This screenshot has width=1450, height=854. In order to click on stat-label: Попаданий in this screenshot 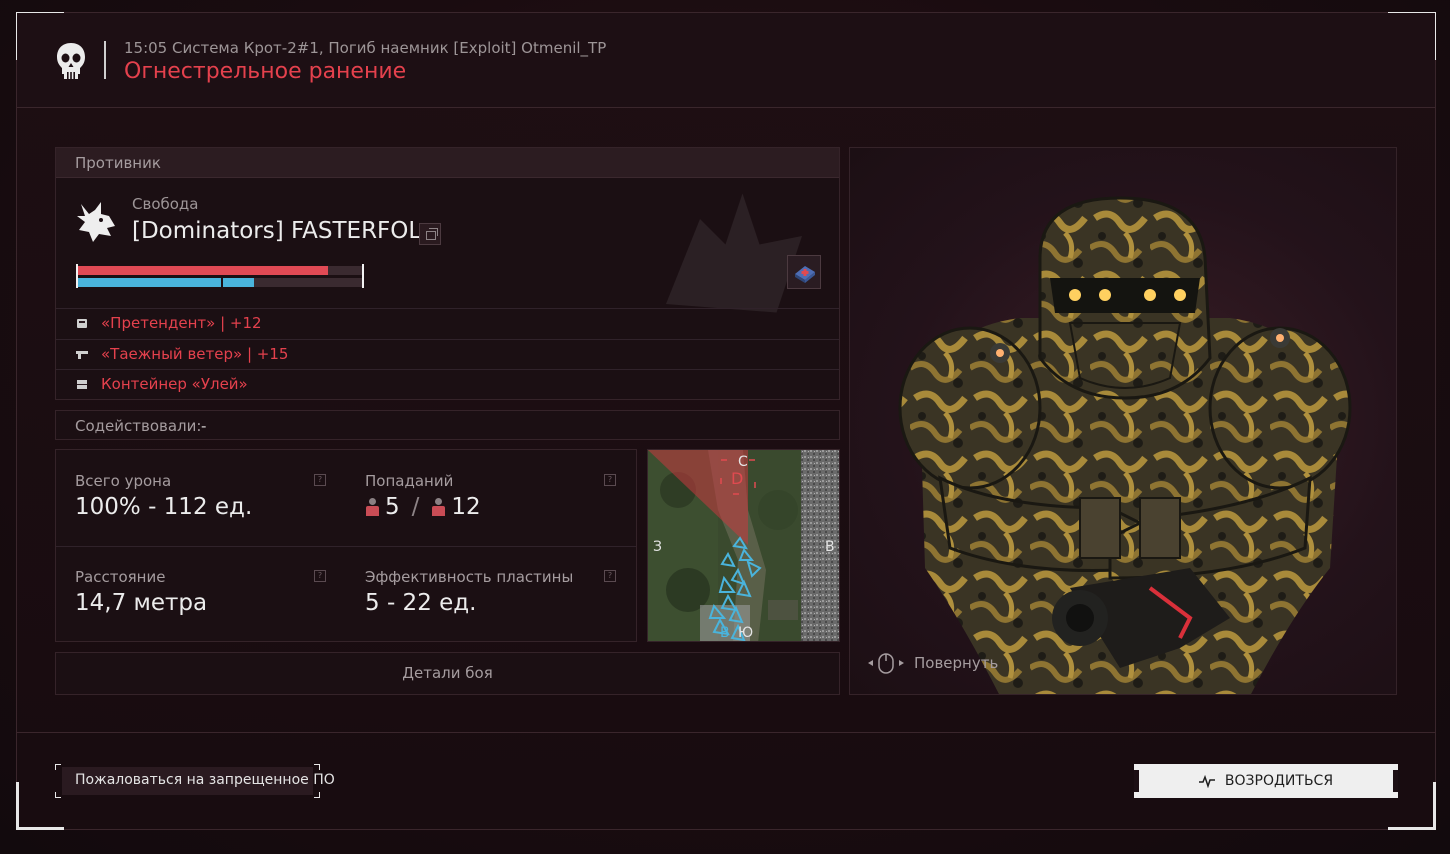, I will do `click(409, 481)`.